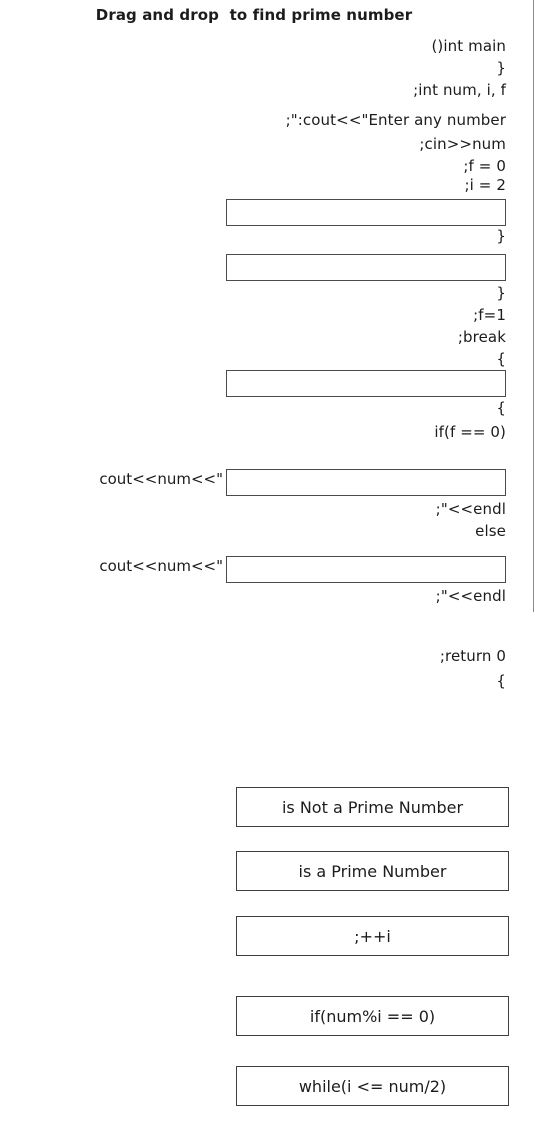  Describe the element at coordinates (459, 90) in the screenshot. I see `code-line: ;int num, i, f` at that location.